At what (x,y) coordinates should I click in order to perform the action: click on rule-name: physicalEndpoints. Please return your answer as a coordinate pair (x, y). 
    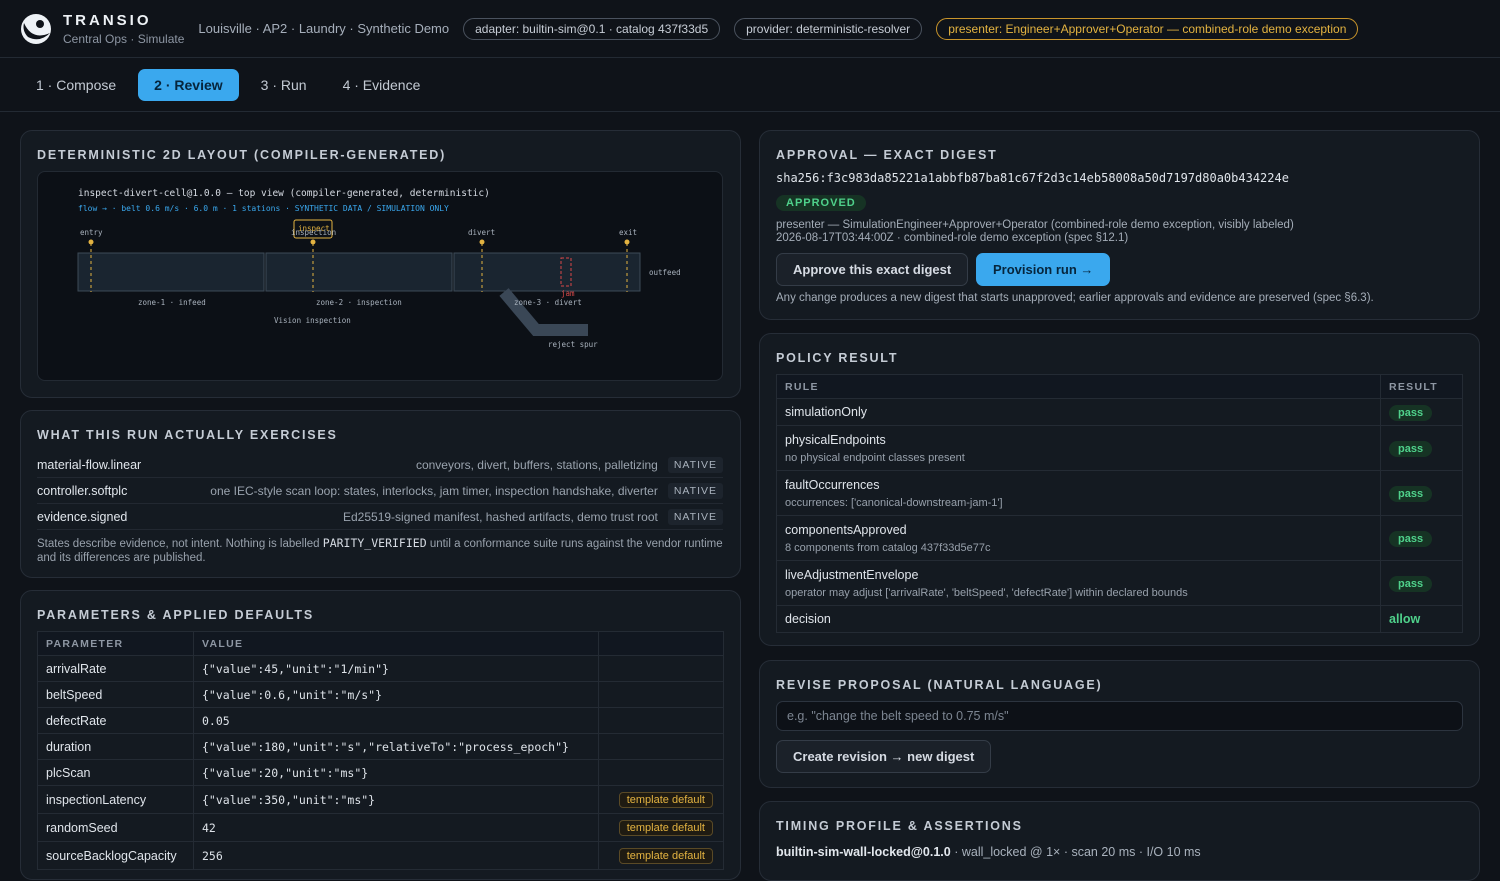
    Looking at the image, I should click on (835, 439).